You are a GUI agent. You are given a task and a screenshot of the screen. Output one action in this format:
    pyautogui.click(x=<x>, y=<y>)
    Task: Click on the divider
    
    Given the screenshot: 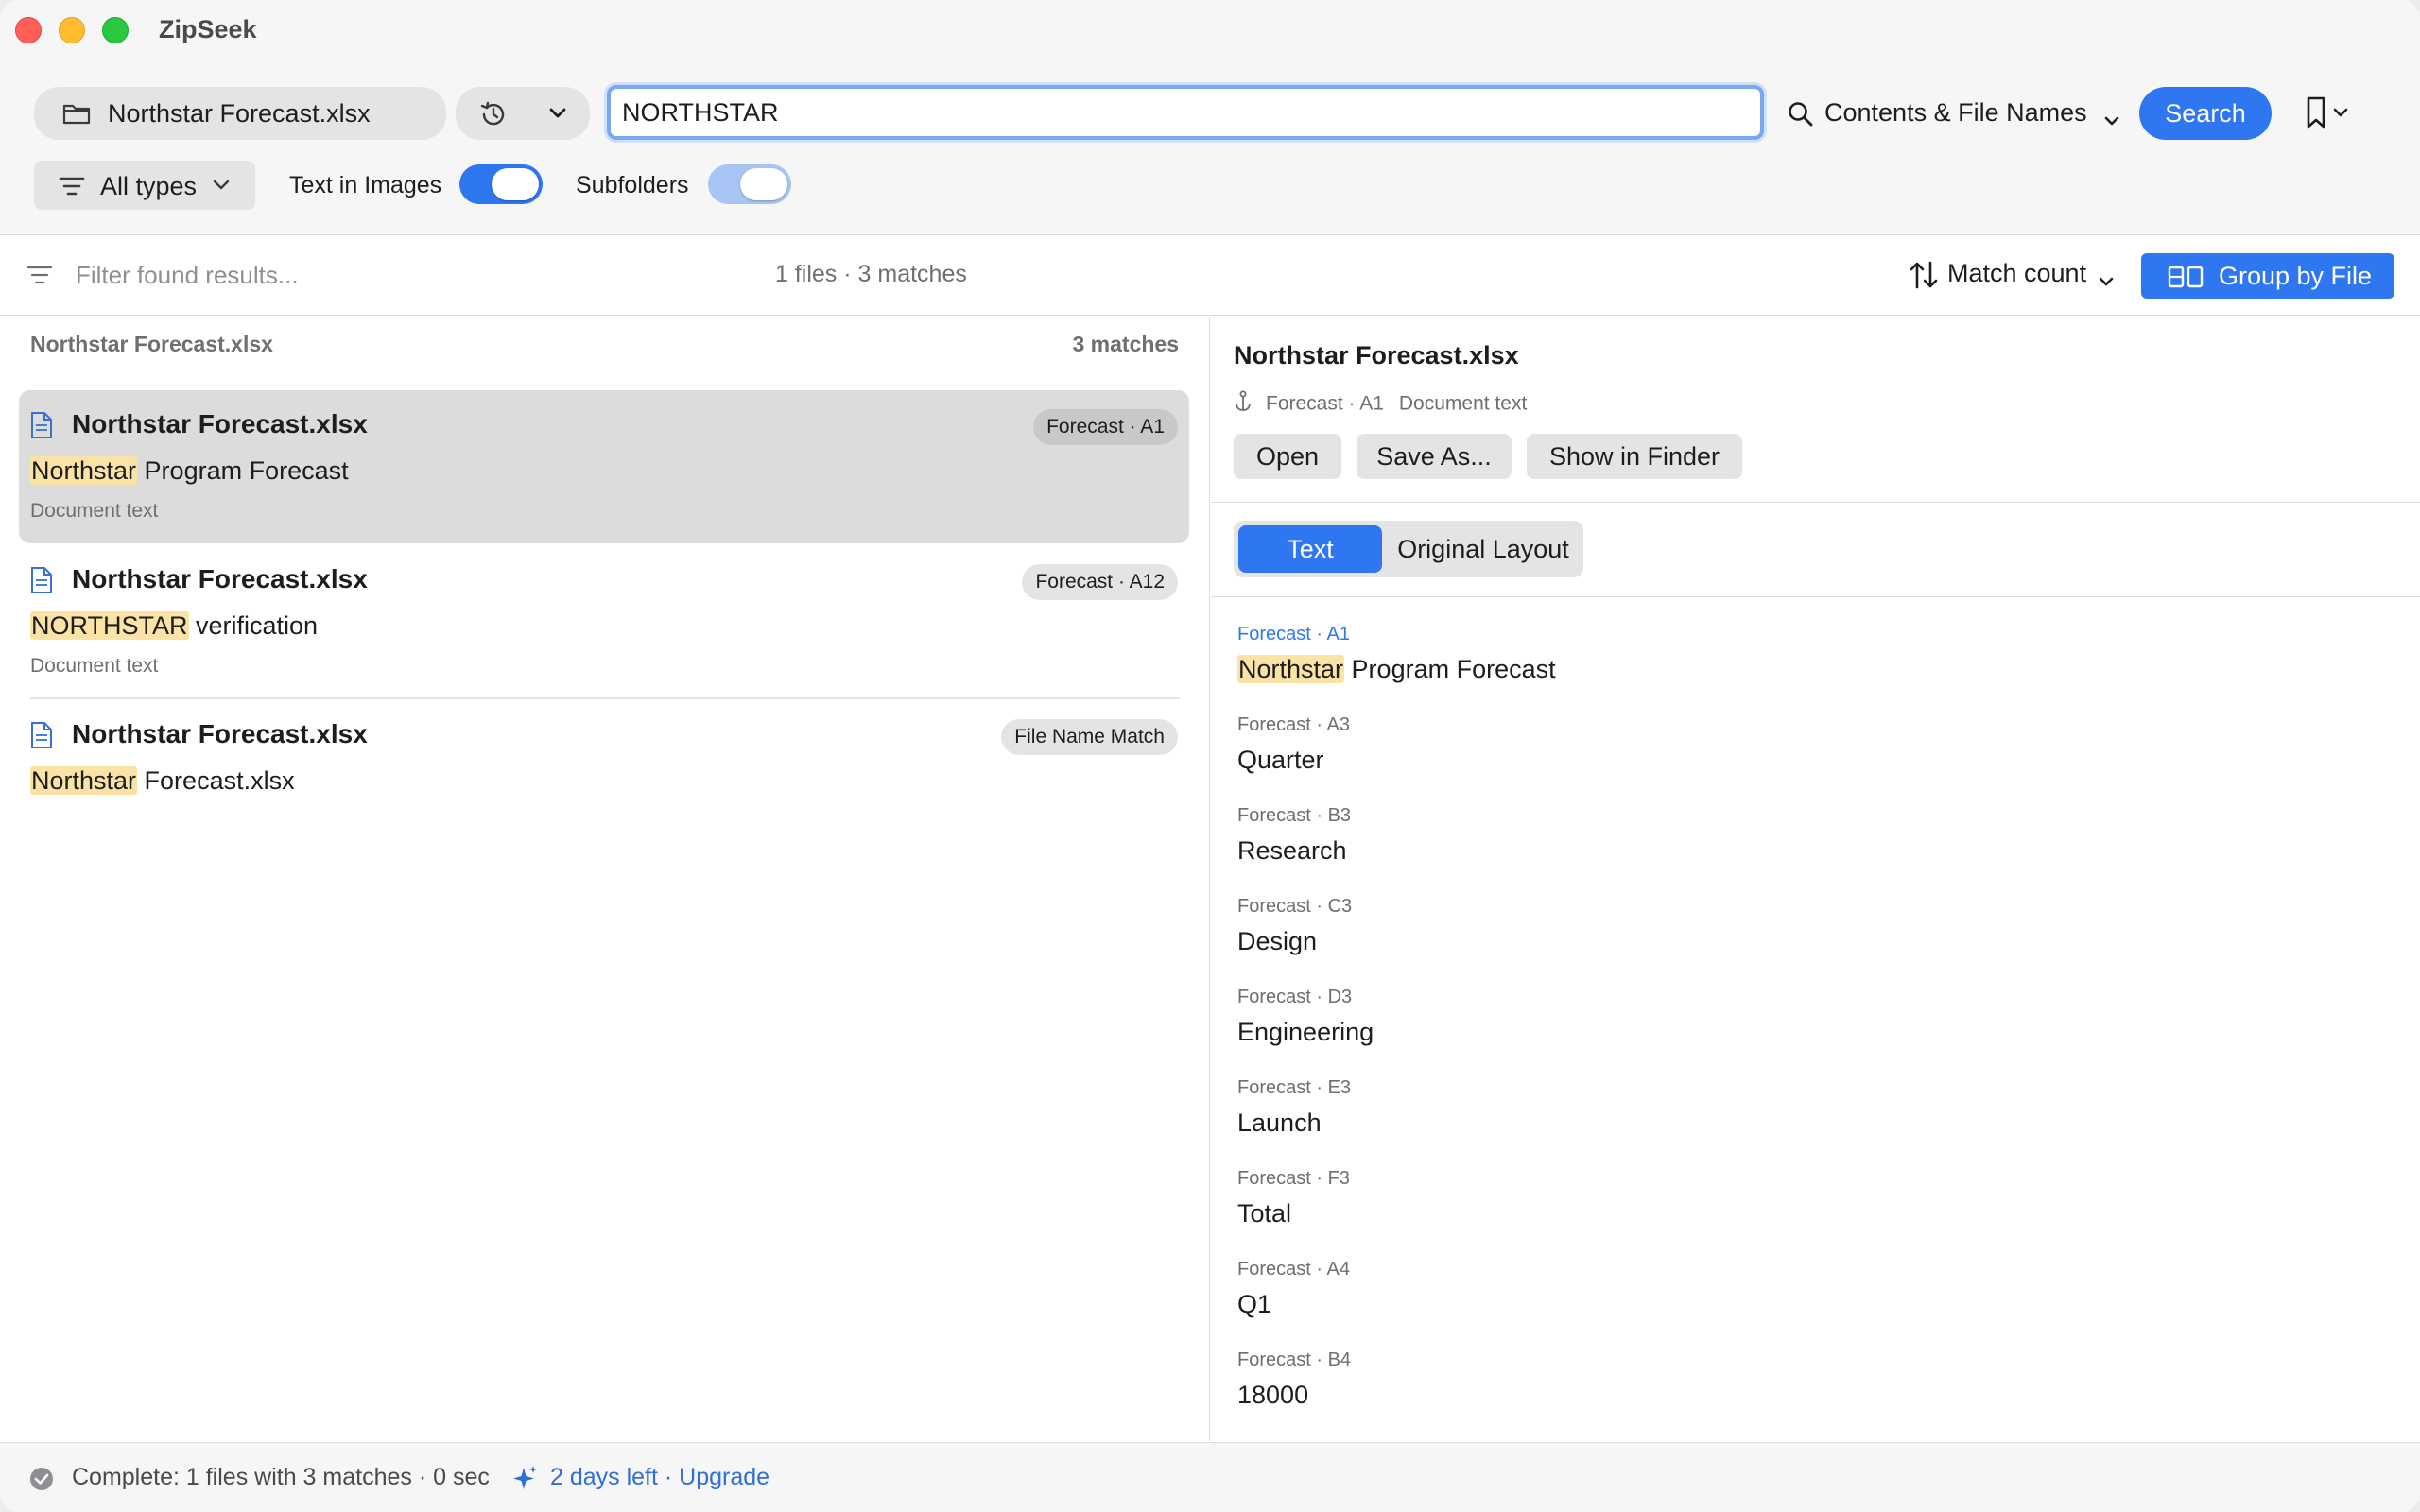 What is the action you would take?
    pyautogui.click(x=1815, y=502)
    